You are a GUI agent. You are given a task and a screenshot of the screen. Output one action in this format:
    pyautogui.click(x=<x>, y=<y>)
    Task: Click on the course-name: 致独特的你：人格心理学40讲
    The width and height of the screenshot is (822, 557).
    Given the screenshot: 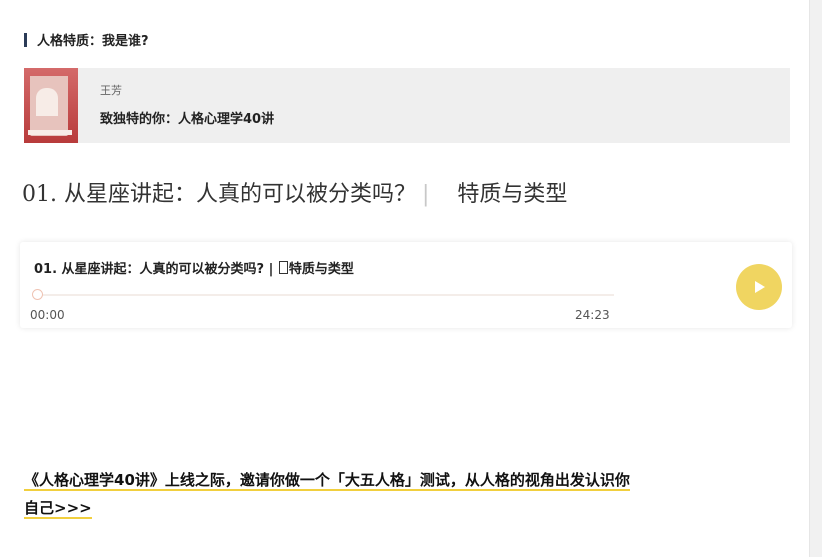 What is the action you would take?
    pyautogui.click(x=187, y=117)
    